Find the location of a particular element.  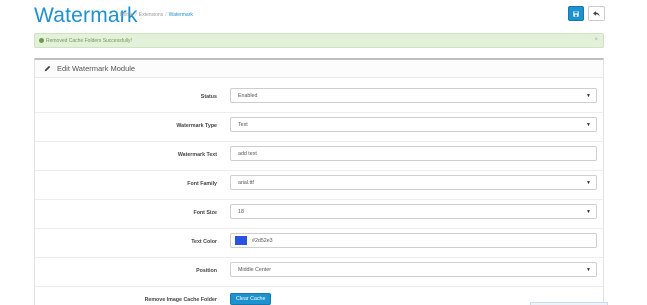

form-row-position: Position Middle Center ▼ is located at coordinates (319, 272).